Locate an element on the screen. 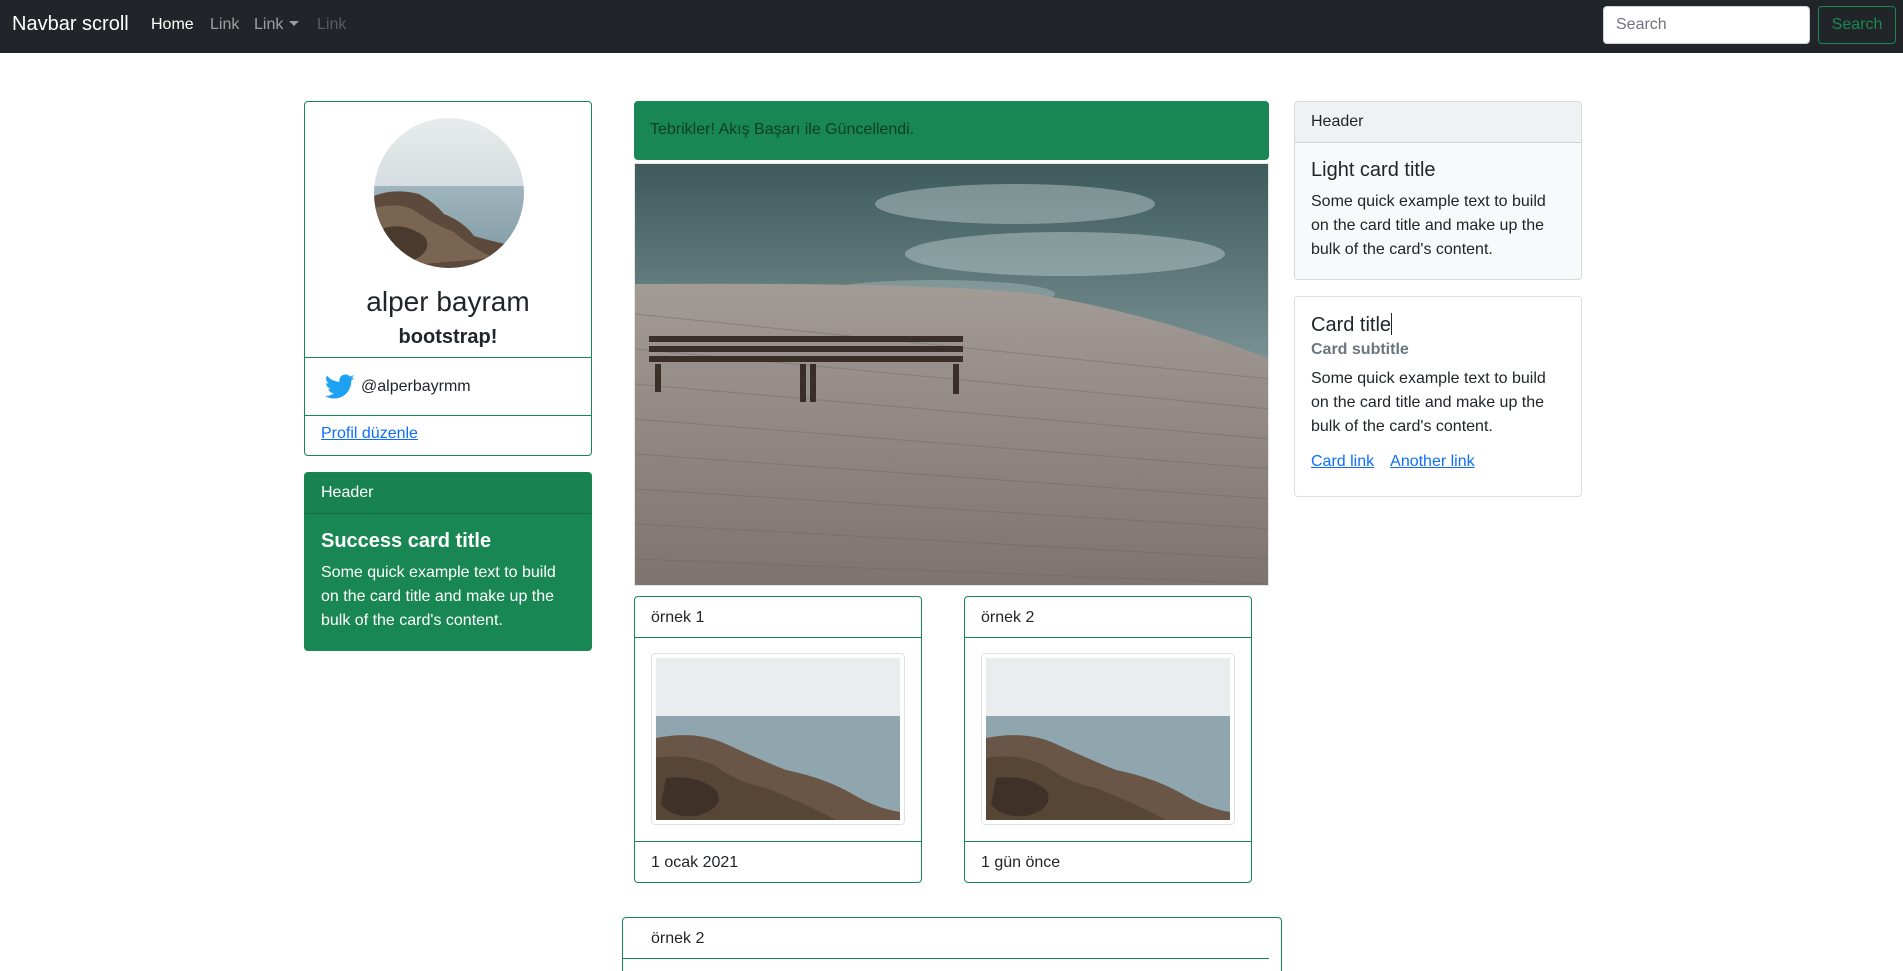  plain-card-title: Card title is located at coordinates (1351, 325).